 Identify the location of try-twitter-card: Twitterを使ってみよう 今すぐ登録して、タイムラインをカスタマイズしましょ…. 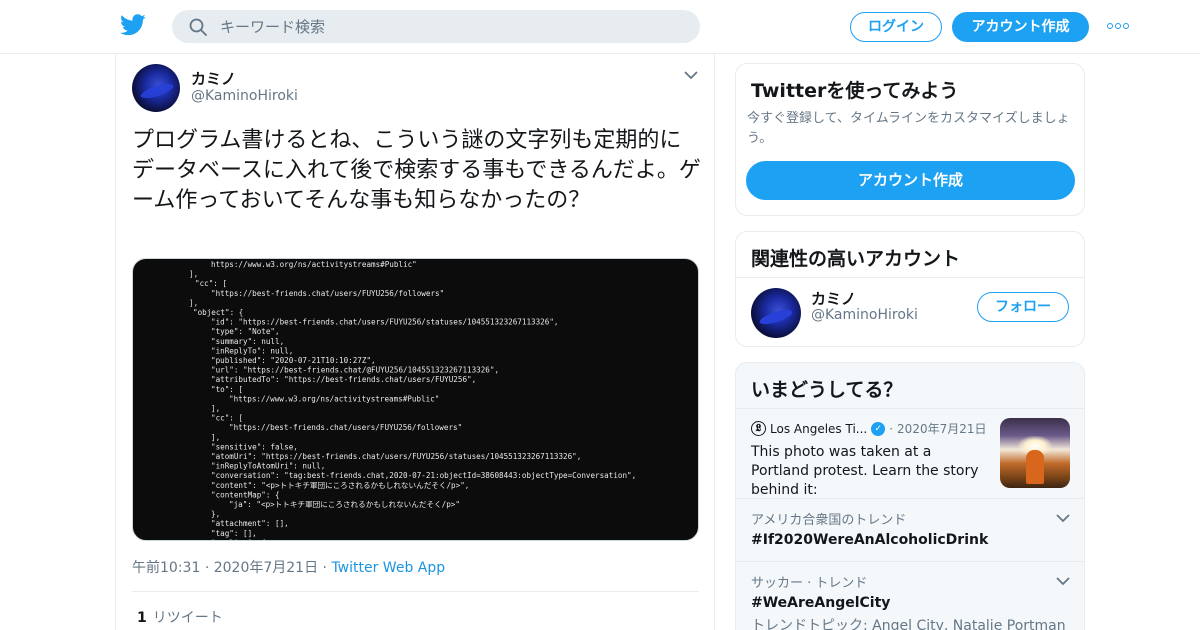
(910, 139).